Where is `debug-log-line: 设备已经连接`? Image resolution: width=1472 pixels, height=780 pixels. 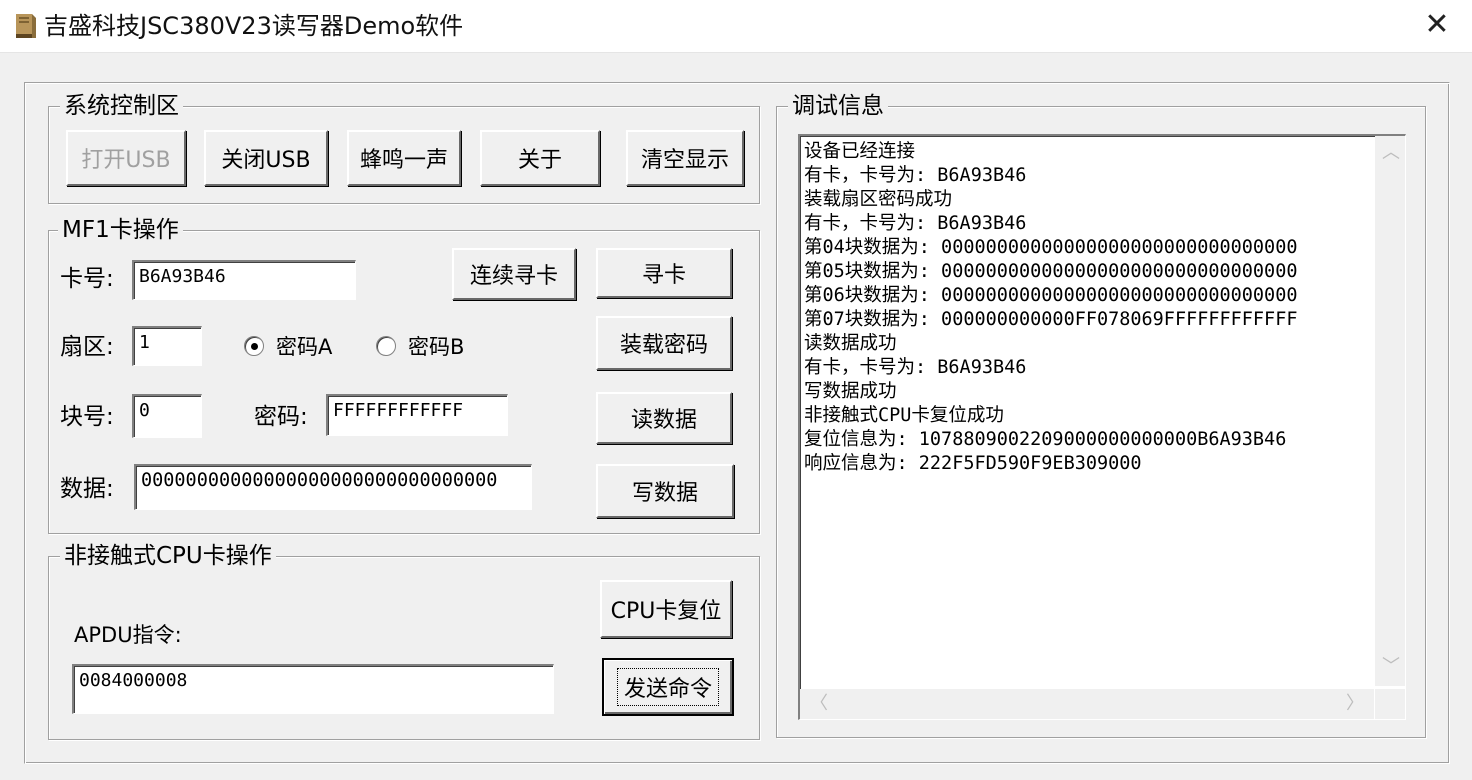
debug-log-line: 设备已经连接 is located at coordinates (860, 151).